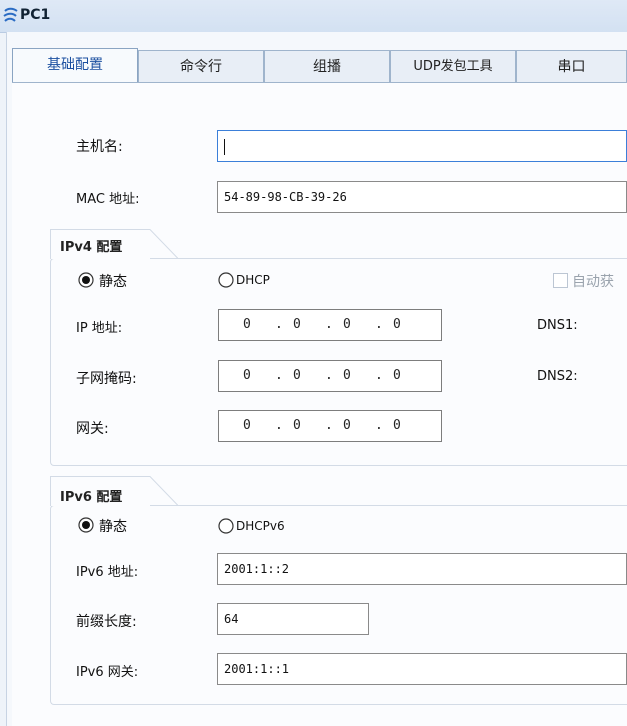 Image resolution: width=627 pixels, height=726 pixels. I want to click on mask-octet-3: 0, so click(347, 375).